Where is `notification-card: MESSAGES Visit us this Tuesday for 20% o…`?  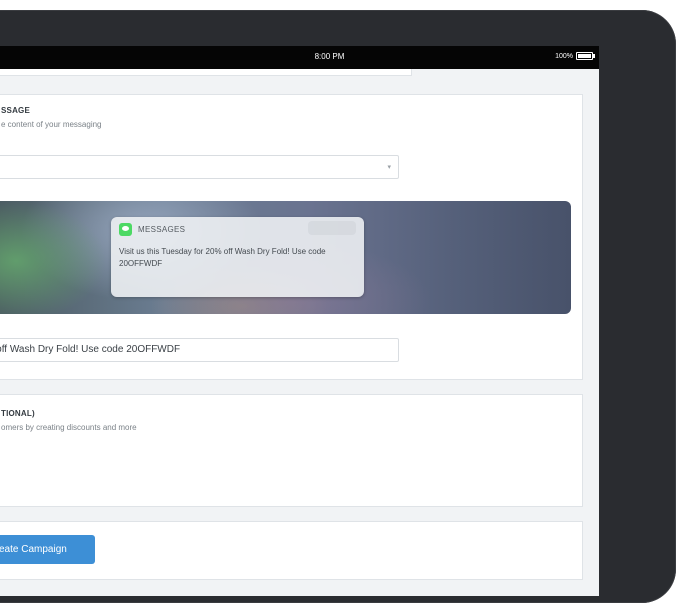 notification-card: MESSAGES Visit us this Tuesday for 20% o… is located at coordinates (237, 257).